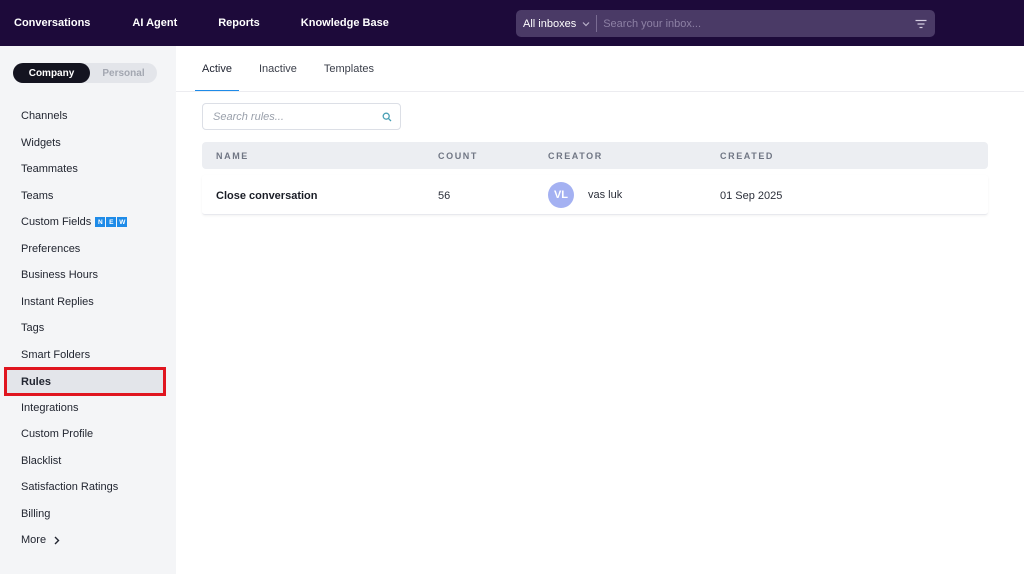  Describe the element at coordinates (36, 513) in the screenshot. I see `sidebar-item-label: Billing` at that location.